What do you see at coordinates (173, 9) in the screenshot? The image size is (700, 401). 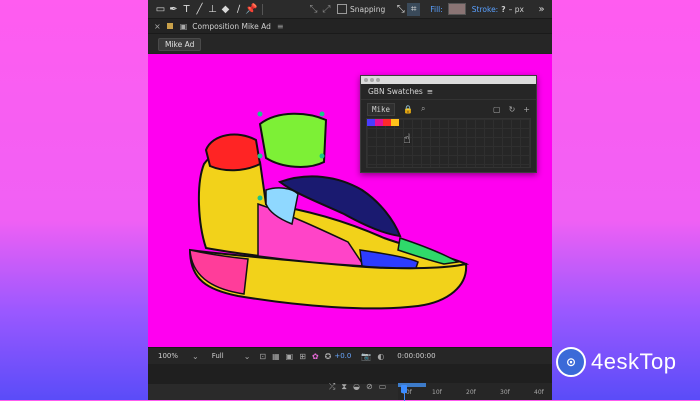 I see `pen-icon: ✒` at bounding box center [173, 9].